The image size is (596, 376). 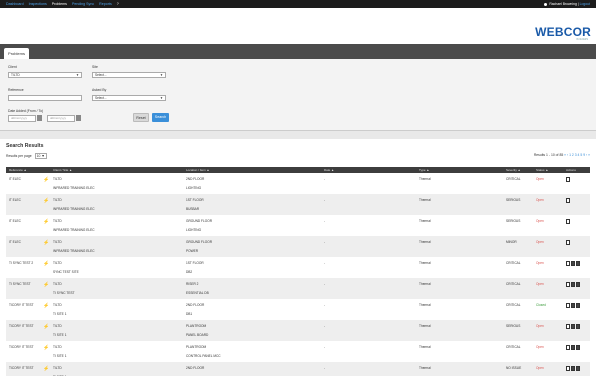 I want to click on client-value: TILTD, so click(x=15, y=75).